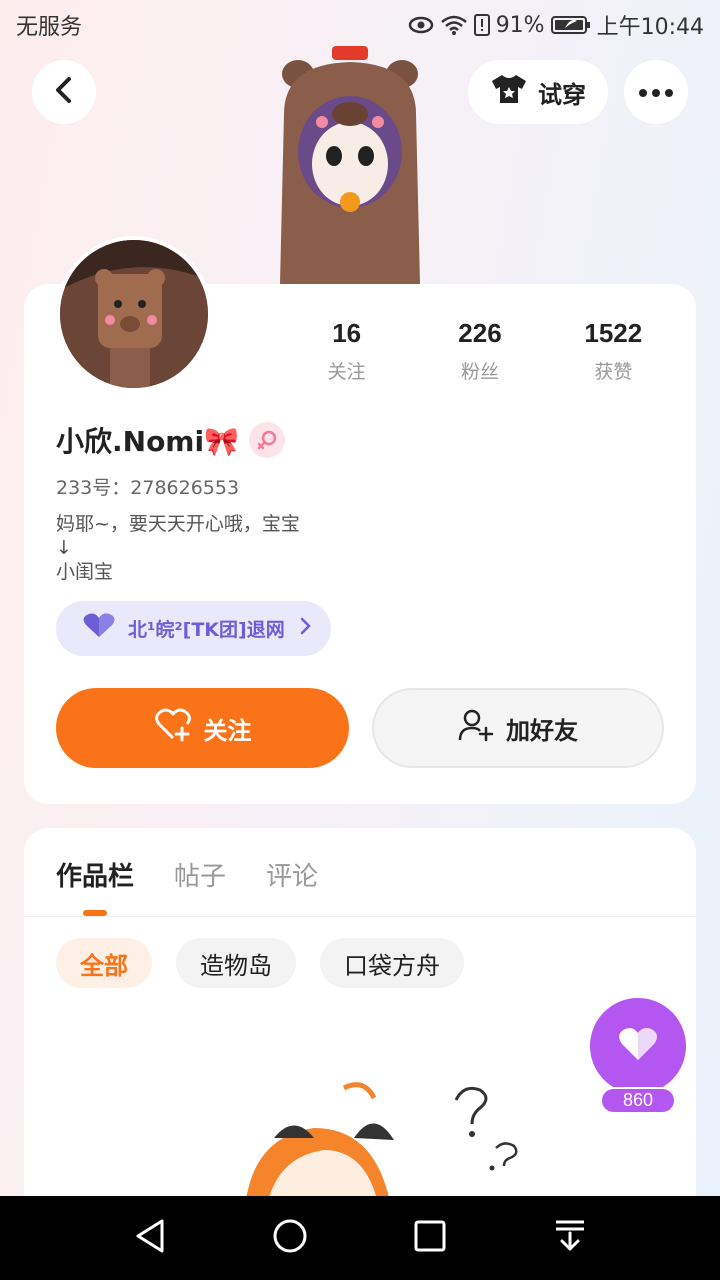 The height and width of the screenshot is (1280, 720). Describe the element at coordinates (148, 488) in the screenshot. I see `user-id: 233号：278626553` at that location.